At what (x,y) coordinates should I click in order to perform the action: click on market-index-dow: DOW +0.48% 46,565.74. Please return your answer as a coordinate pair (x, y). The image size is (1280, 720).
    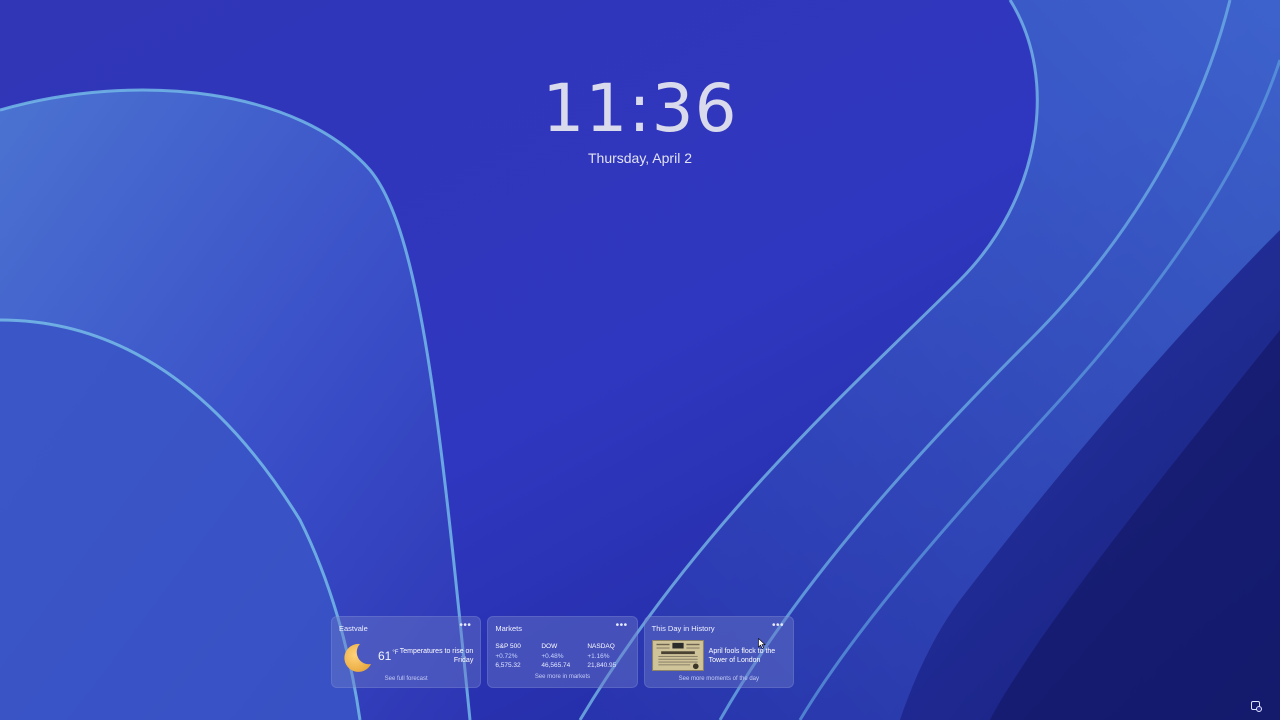
    Looking at the image, I should click on (555, 656).